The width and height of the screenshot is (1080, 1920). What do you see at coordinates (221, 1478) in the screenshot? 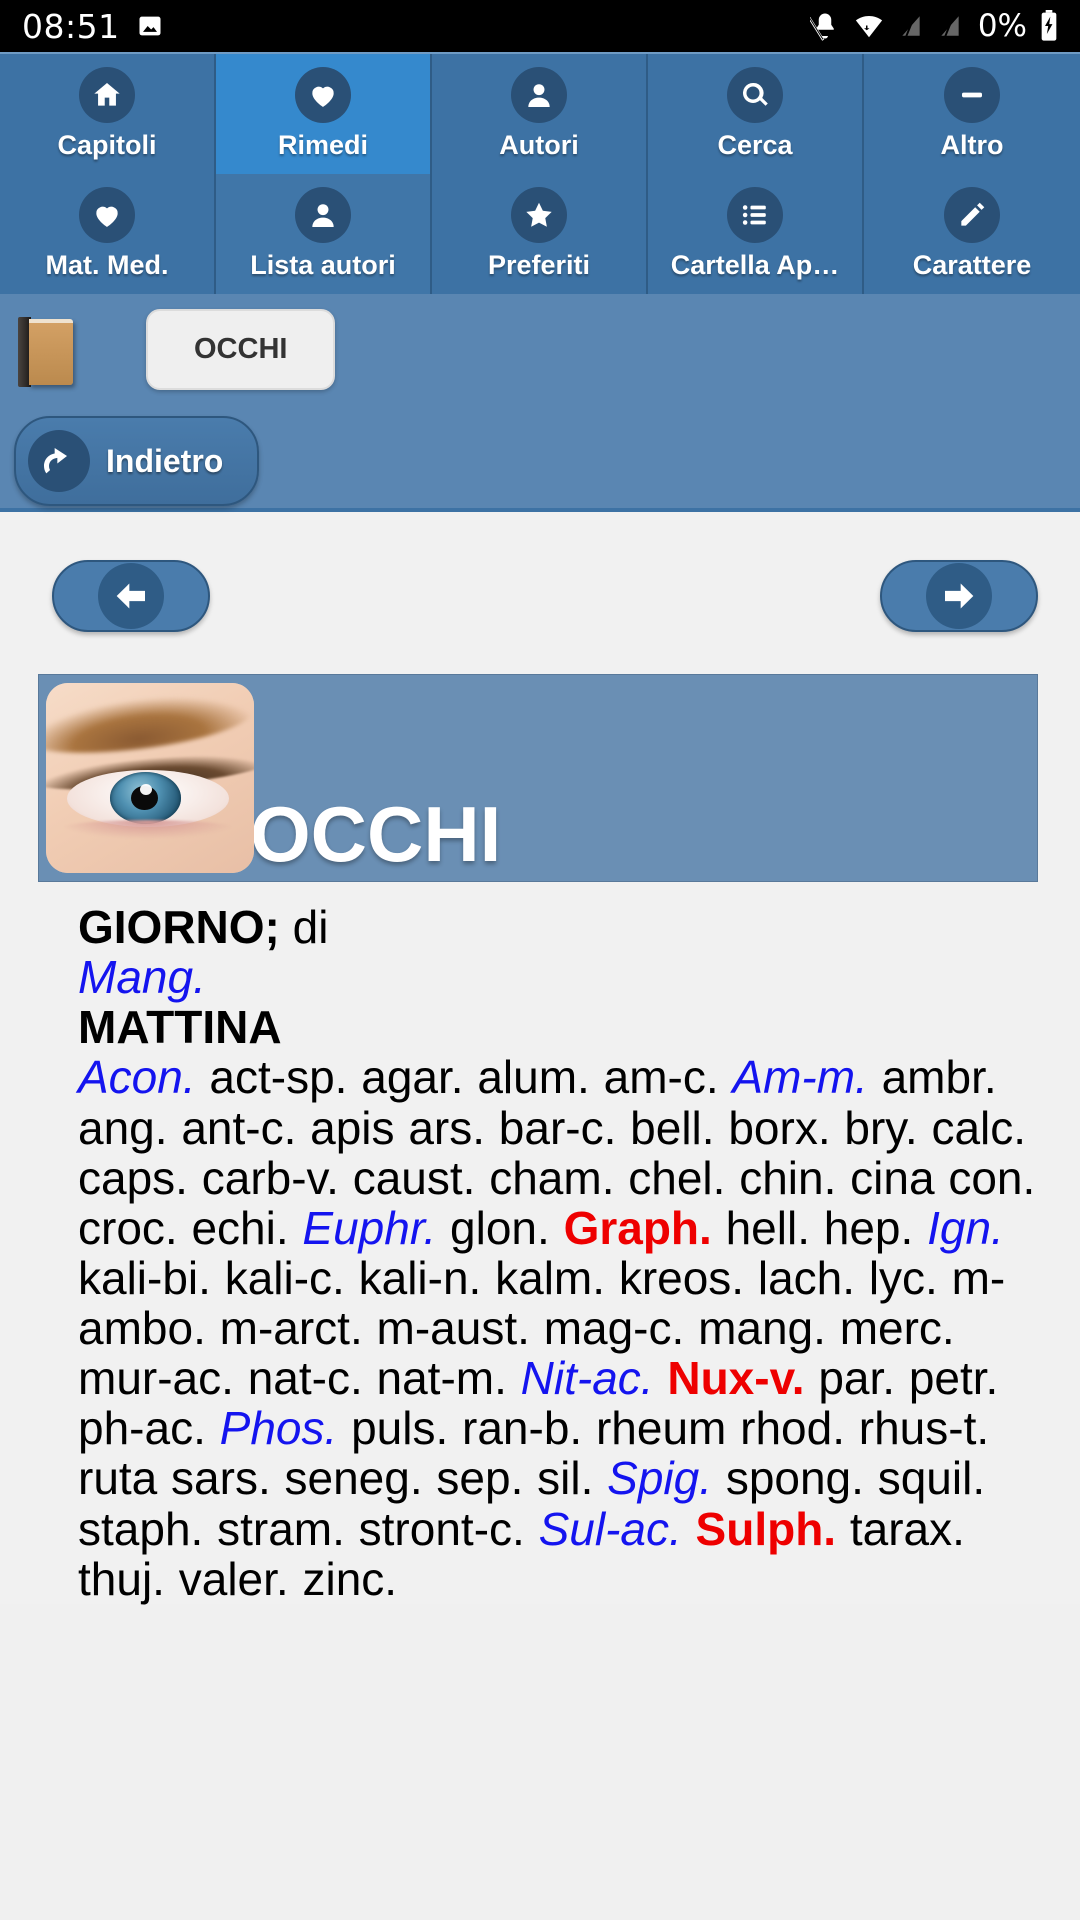
I see `remedy-token: sars.` at bounding box center [221, 1478].